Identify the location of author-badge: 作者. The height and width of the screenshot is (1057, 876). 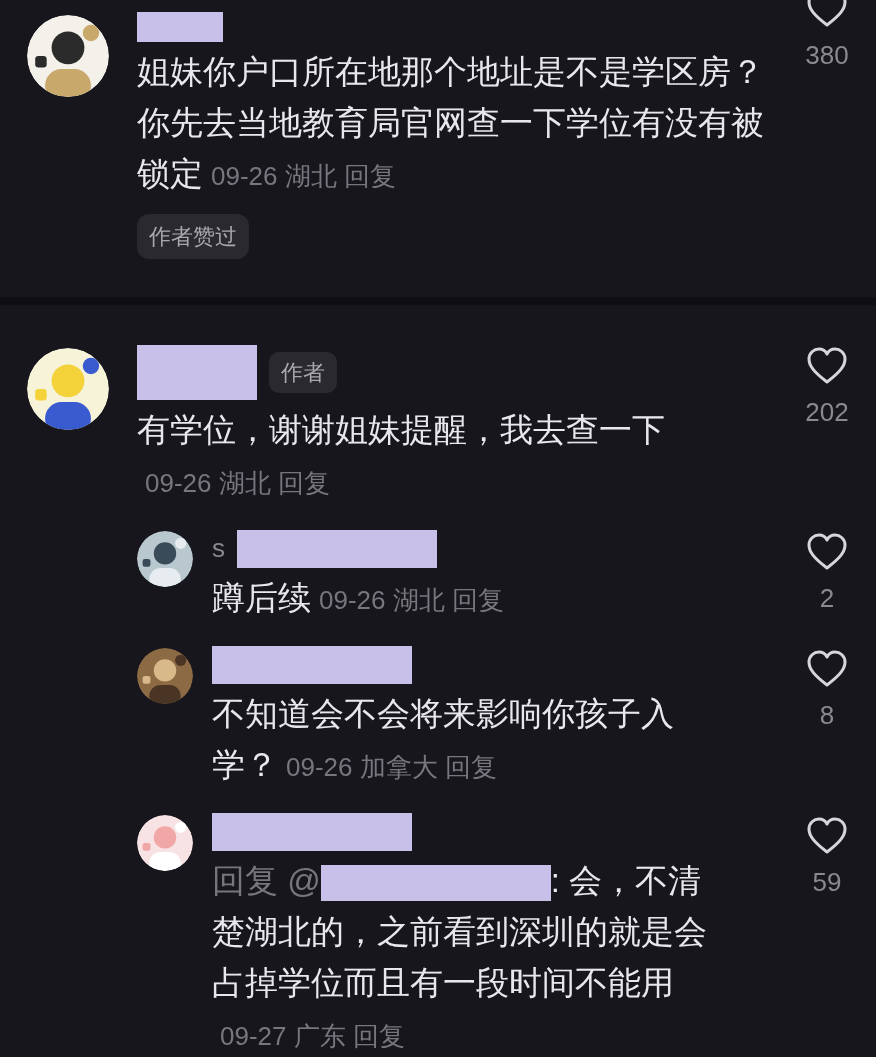
(303, 372).